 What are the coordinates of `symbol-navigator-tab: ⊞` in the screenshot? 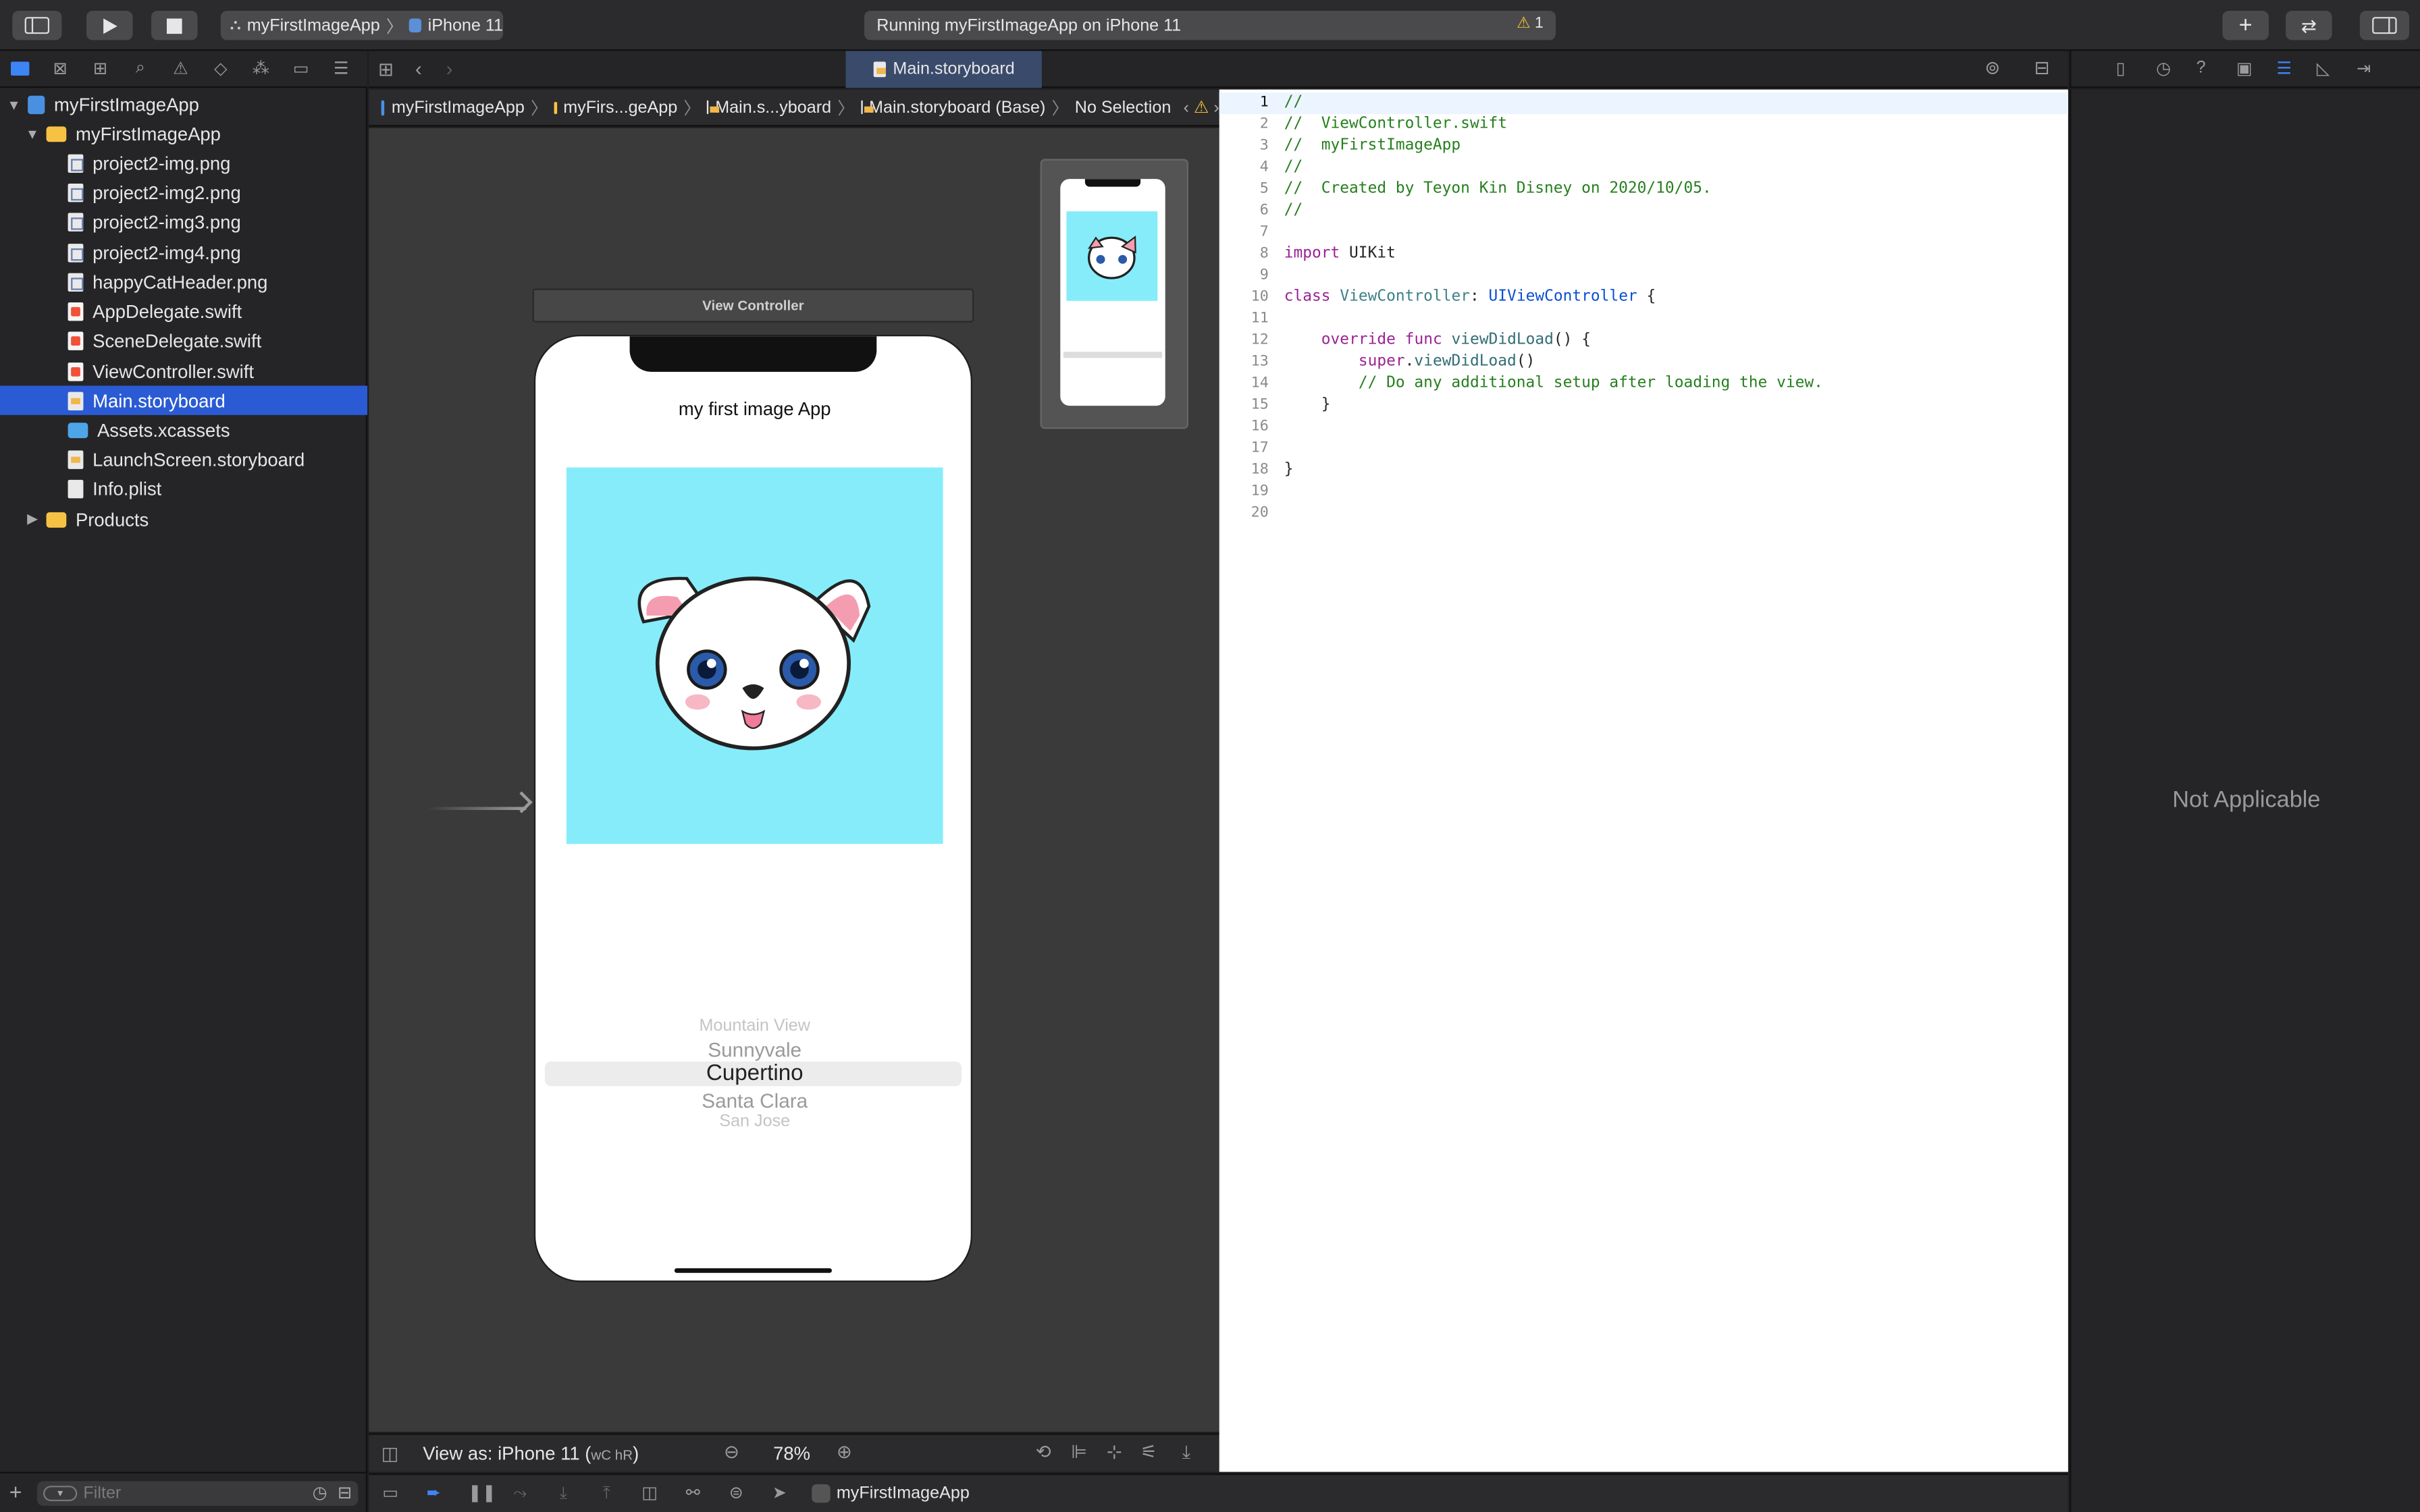 It's located at (100, 68).